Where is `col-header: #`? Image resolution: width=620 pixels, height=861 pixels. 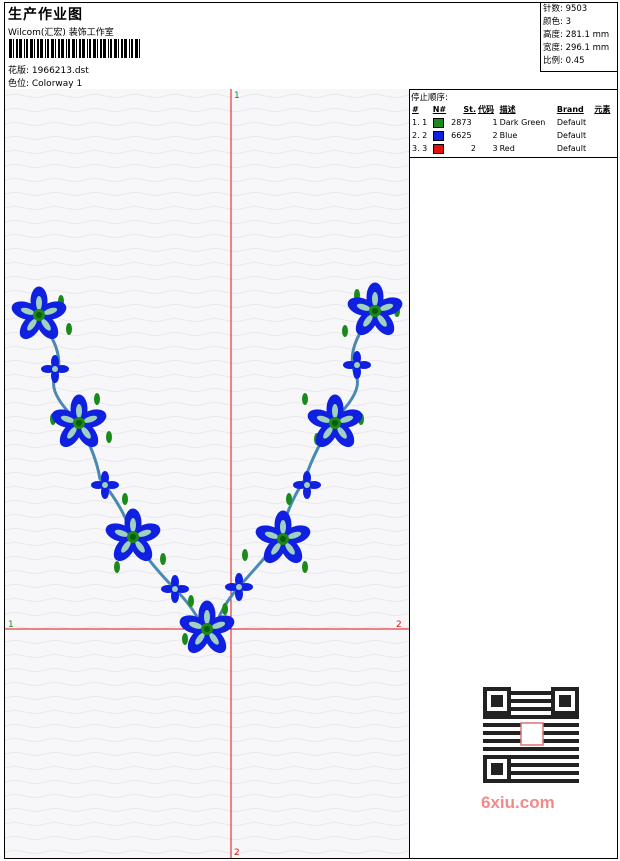
col-header: # is located at coordinates (415, 109).